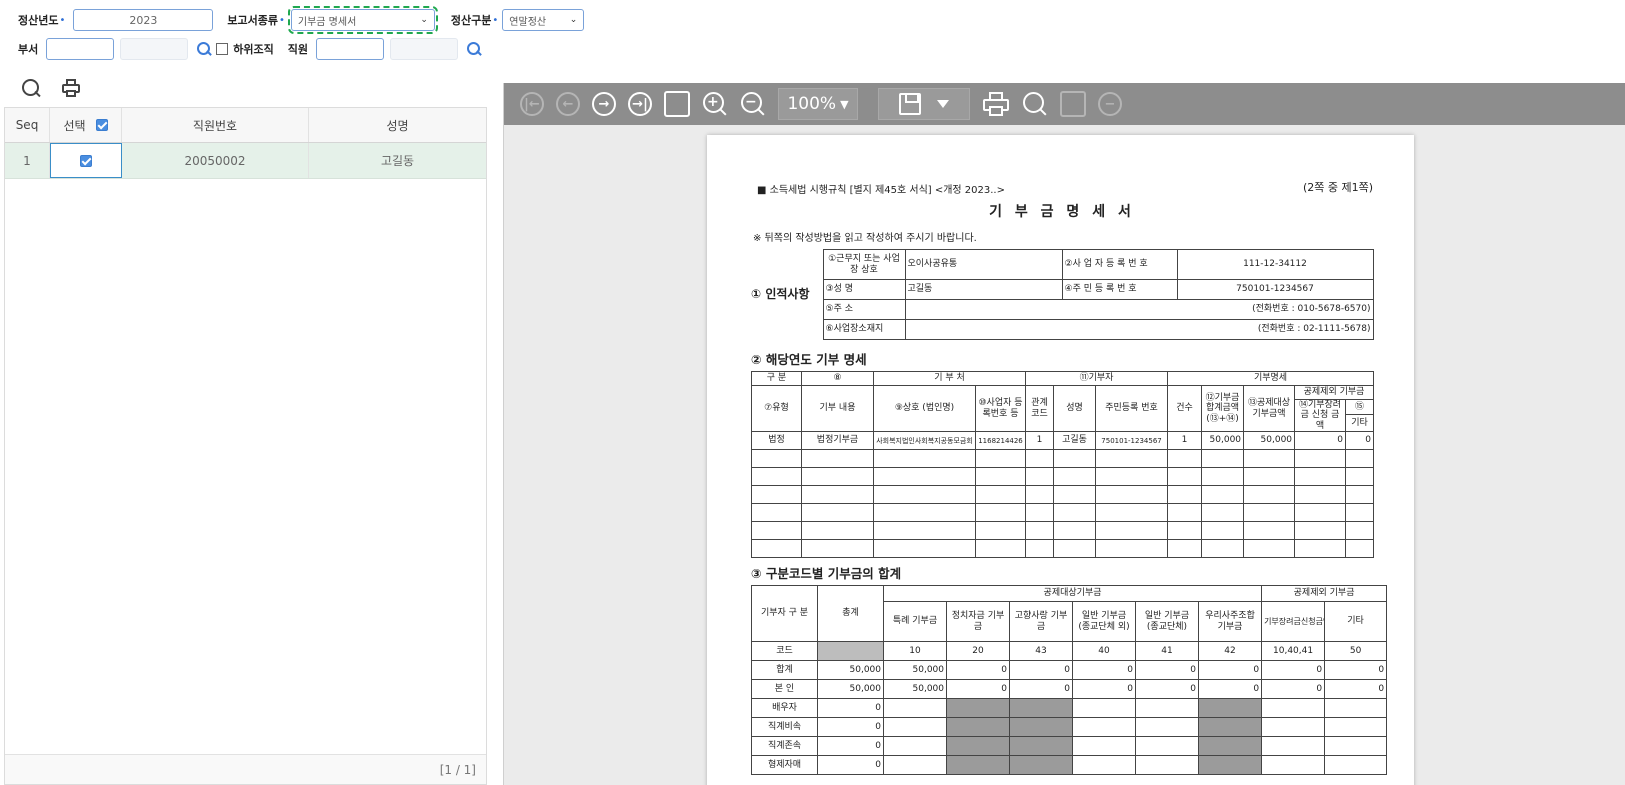 This screenshot has width=1625, height=785. Describe the element at coordinates (1131, 408) in the screenshot. I see `h-donor-rrn: 주민등록 번호` at that location.